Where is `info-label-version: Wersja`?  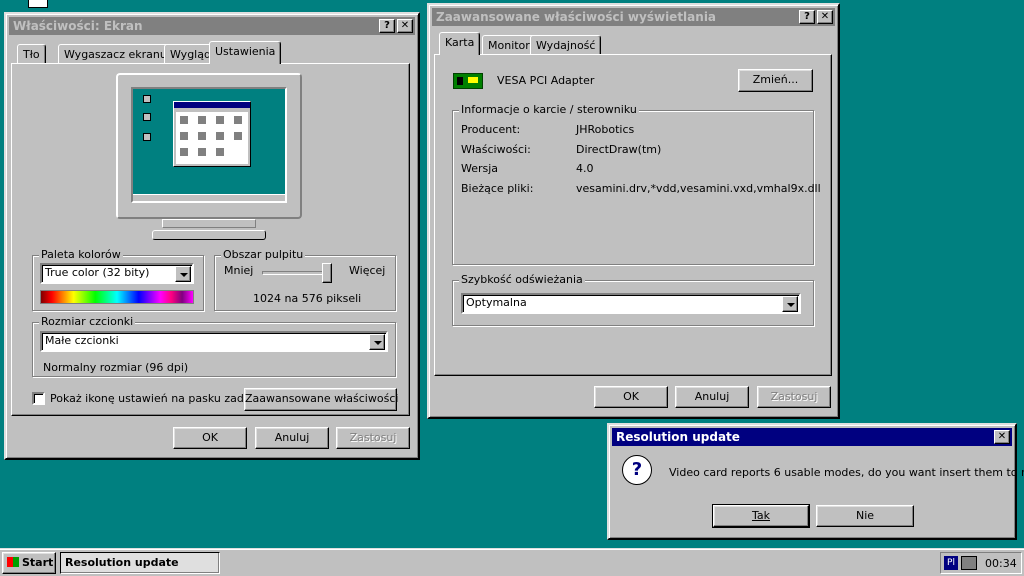
info-label-version: Wersja is located at coordinates (480, 168).